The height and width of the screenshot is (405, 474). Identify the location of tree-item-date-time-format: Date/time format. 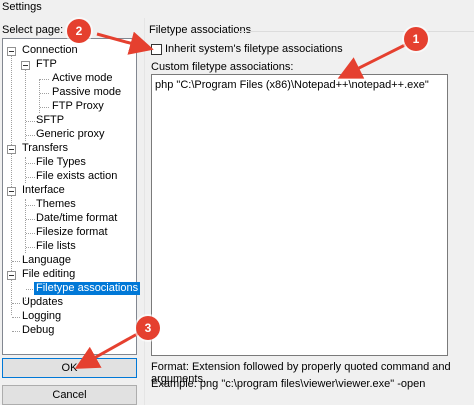
(76, 218).